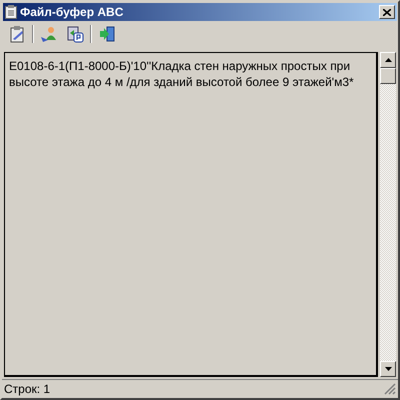 The width and height of the screenshot is (400, 400). I want to click on content-text: Е0108-6-1(П1-8000-Б)'10''Кладка стен наружных простых при высоте этажа до 4 м /для зданий высотой более 9 этажей'м3*, so click(182, 74).